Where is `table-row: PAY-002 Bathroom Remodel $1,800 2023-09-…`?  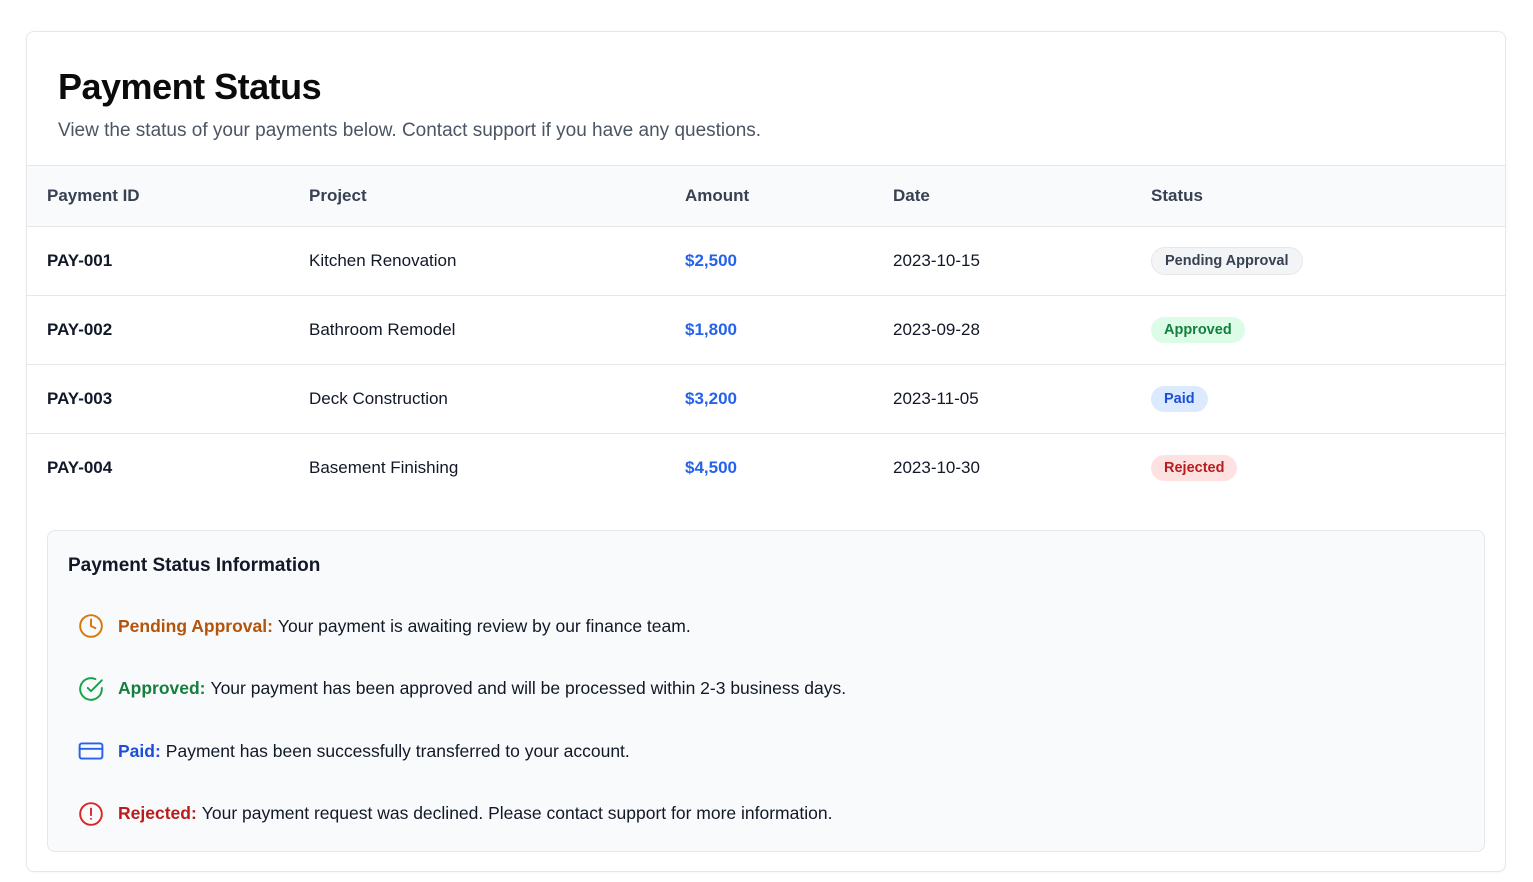
table-row: PAY-002 Bathroom Remodel $1,800 2023-09-… is located at coordinates (766, 329).